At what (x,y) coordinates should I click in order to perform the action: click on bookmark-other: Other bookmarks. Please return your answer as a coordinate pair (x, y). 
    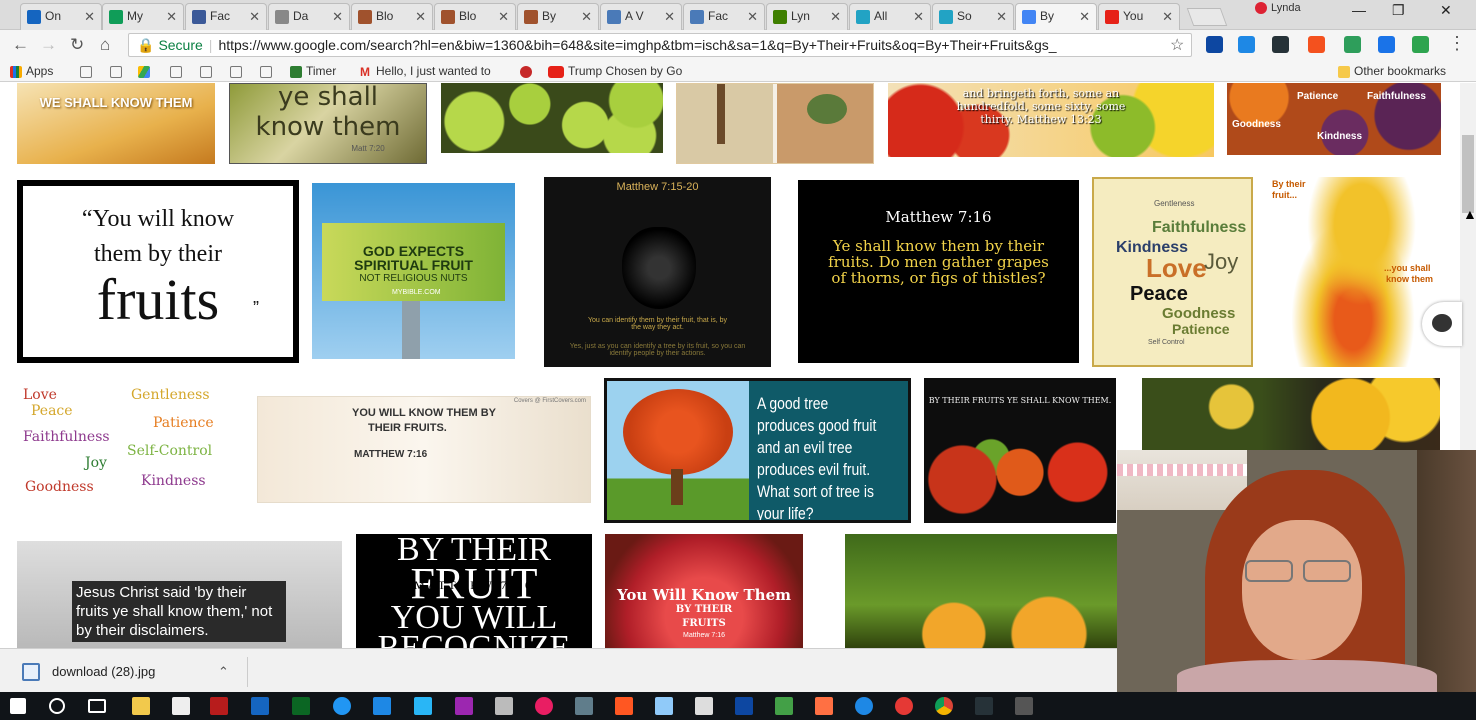
    Looking at the image, I should click on (1392, 71).